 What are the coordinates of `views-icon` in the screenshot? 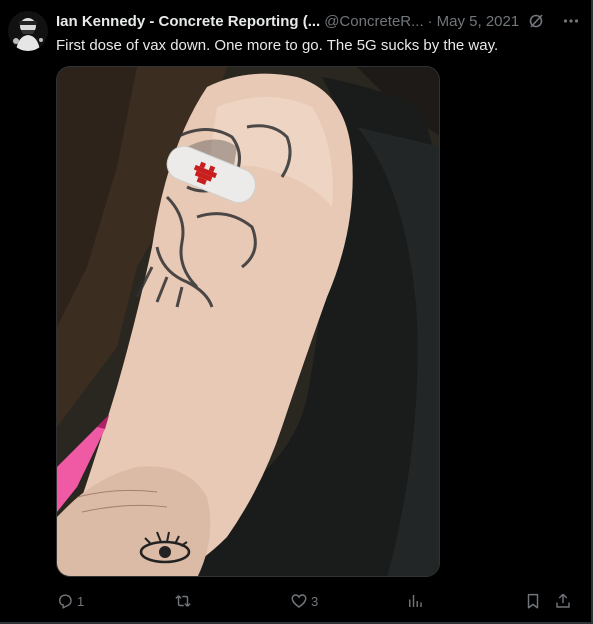 It's located at (415, 601).